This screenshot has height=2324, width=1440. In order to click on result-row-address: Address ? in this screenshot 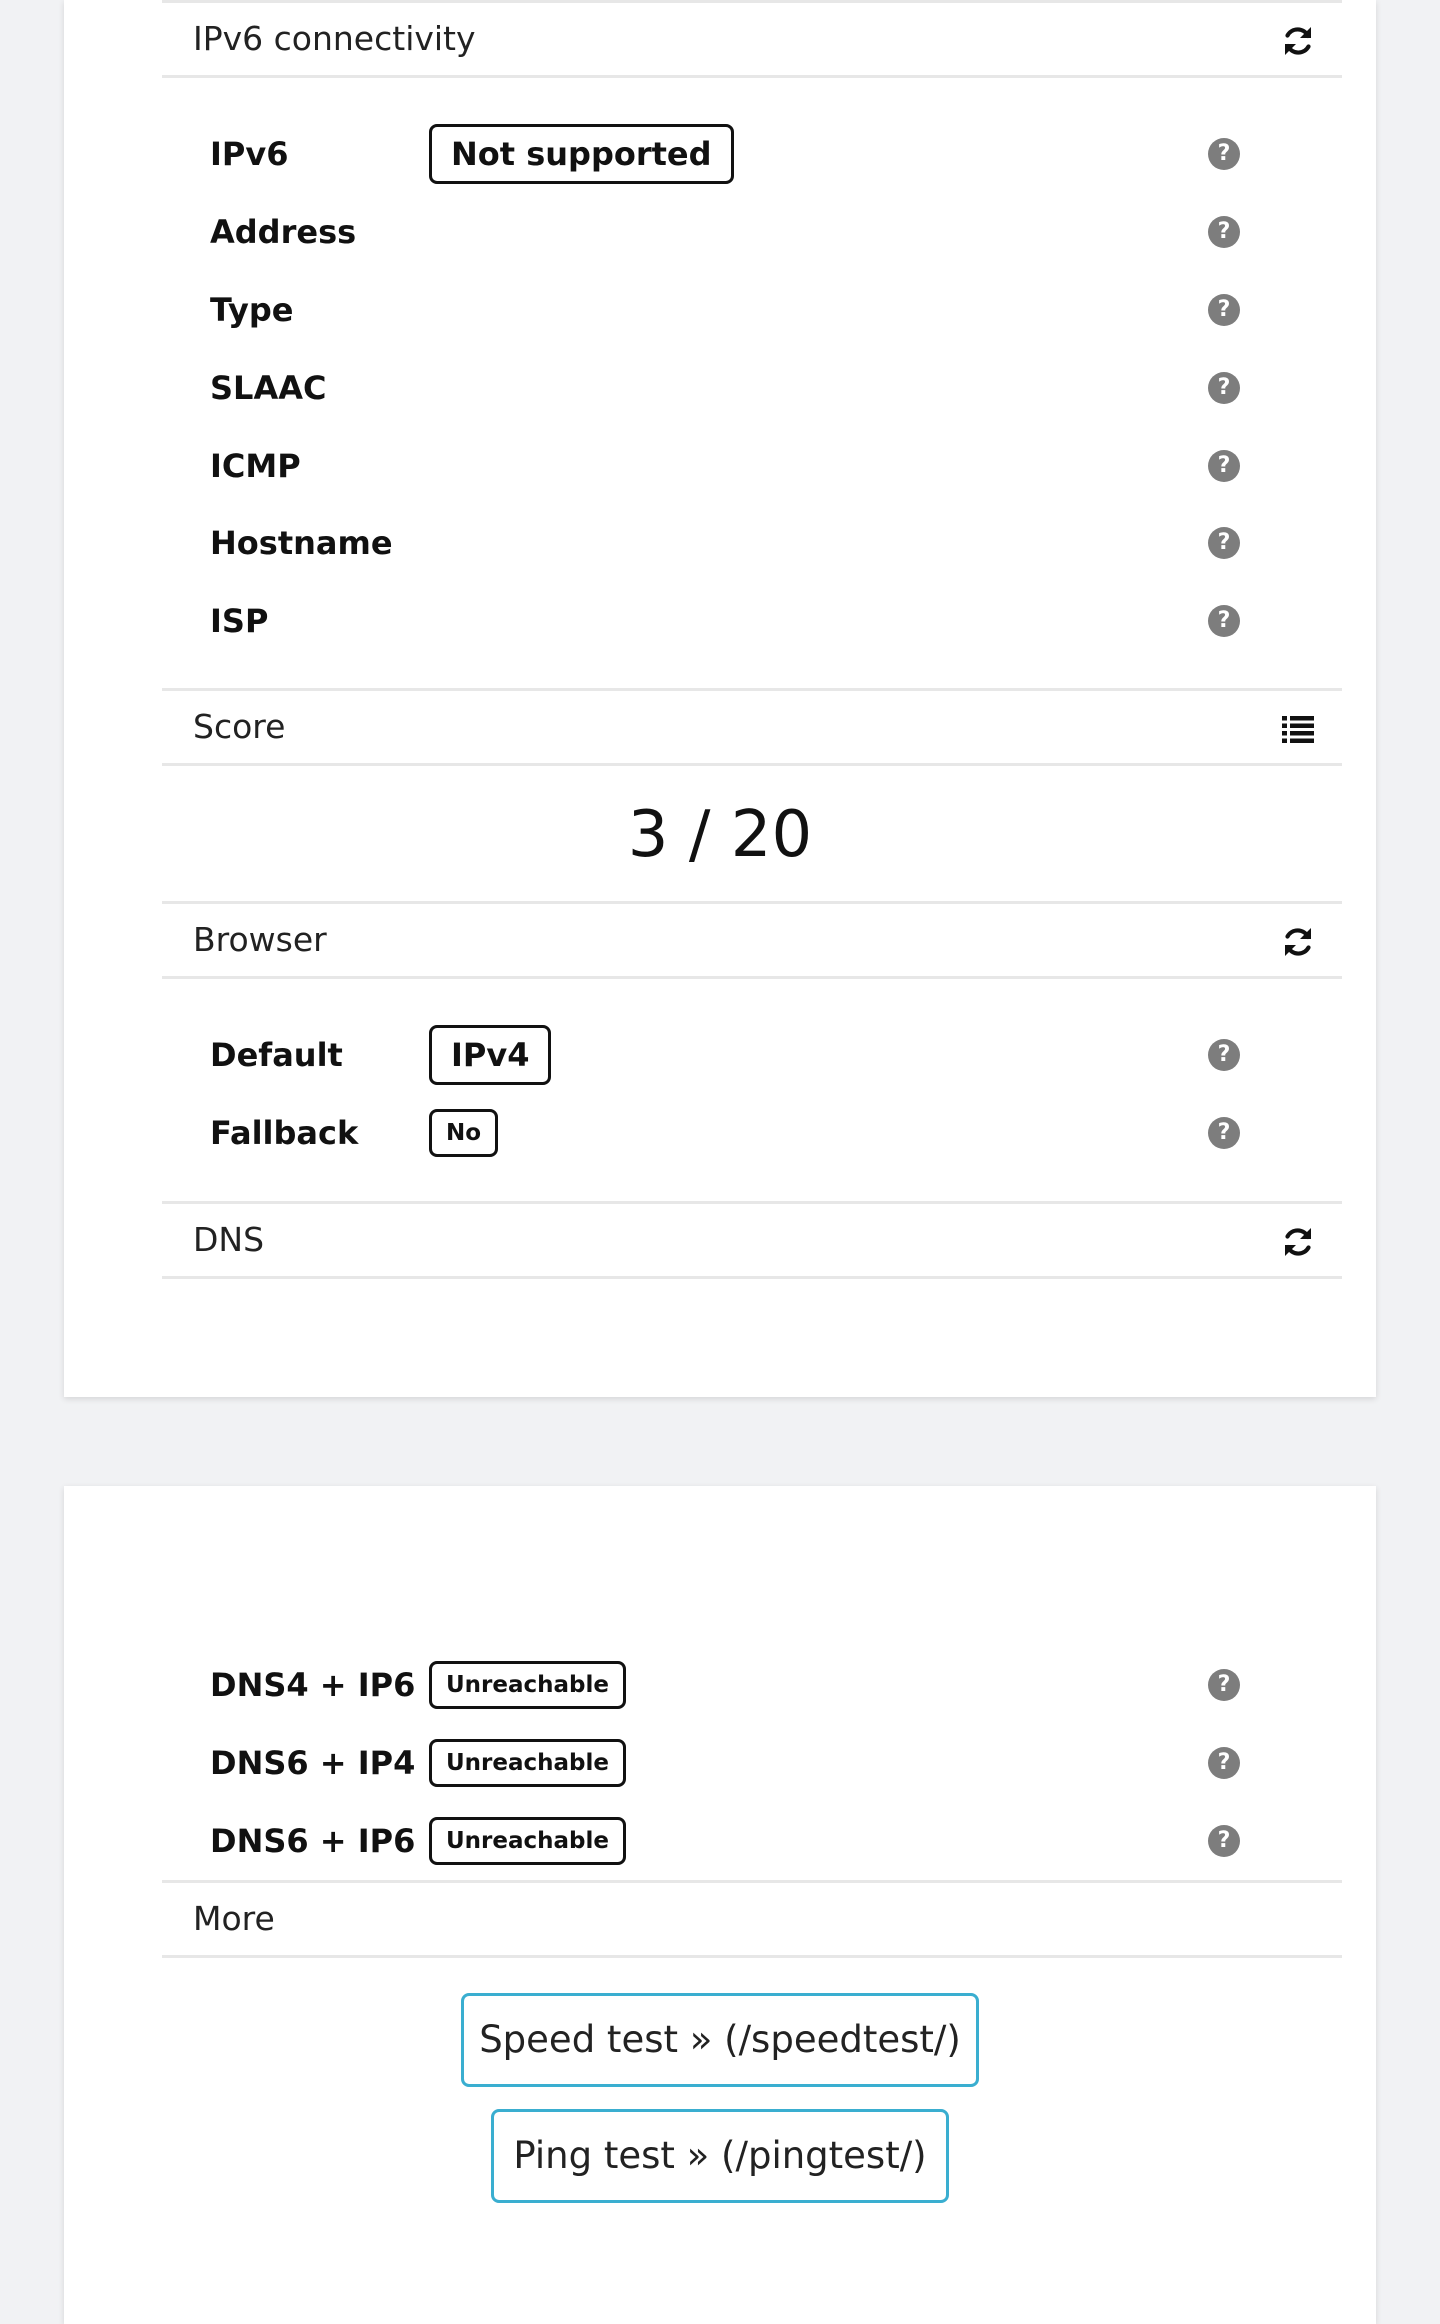, I will do `click(740, 232)`.